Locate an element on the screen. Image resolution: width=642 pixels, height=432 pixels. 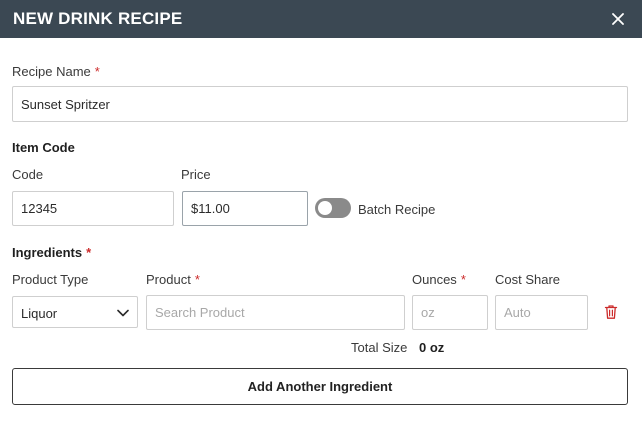
code-label: Code is located at coordinates (28, 174).